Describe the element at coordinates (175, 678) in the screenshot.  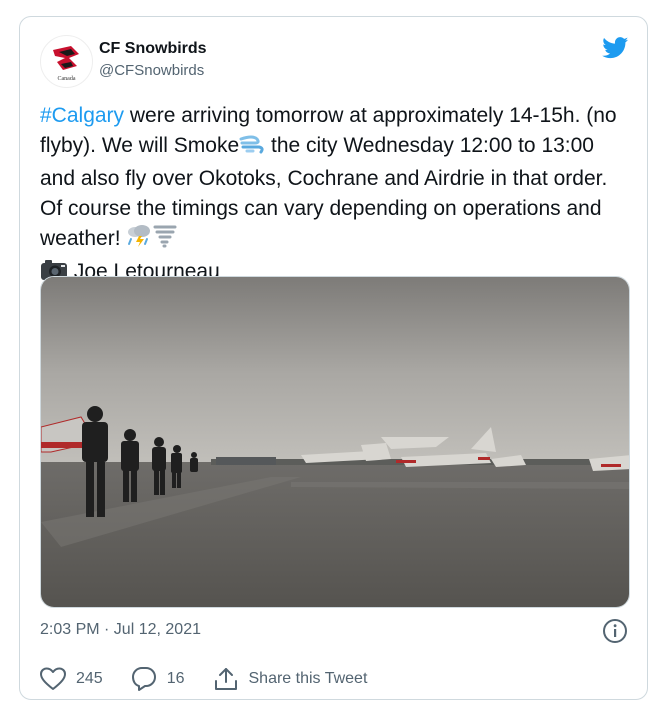
I see `reply-count: 16` at that location.